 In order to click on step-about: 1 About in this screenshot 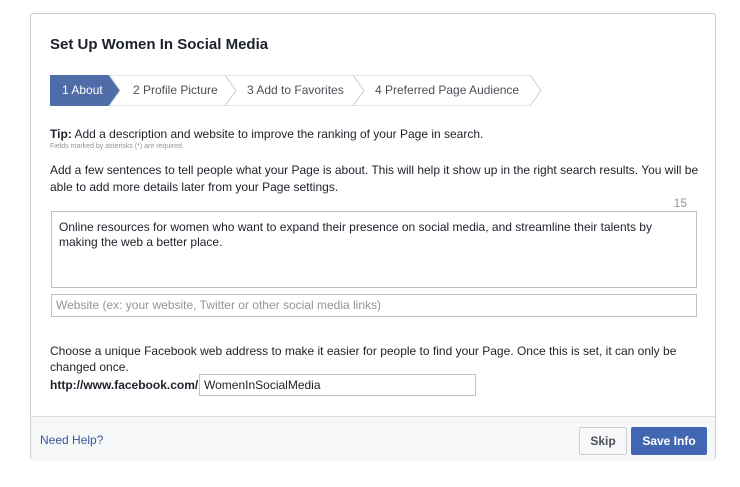, I will do `click(76, 90)`.